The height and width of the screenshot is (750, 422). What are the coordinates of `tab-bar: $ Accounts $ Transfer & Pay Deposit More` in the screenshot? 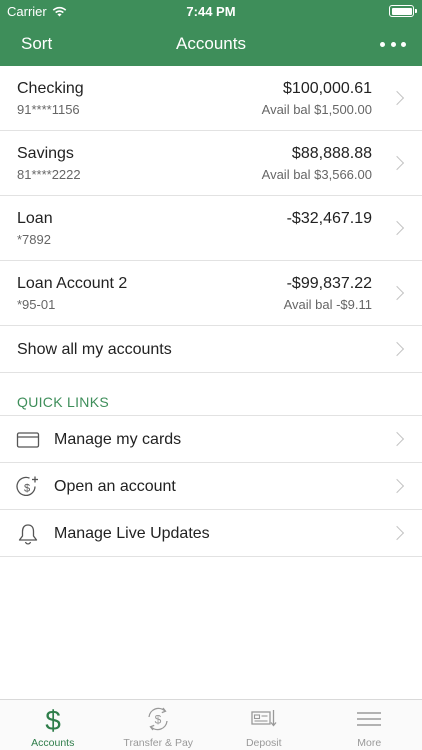 It's located at (211, 724).